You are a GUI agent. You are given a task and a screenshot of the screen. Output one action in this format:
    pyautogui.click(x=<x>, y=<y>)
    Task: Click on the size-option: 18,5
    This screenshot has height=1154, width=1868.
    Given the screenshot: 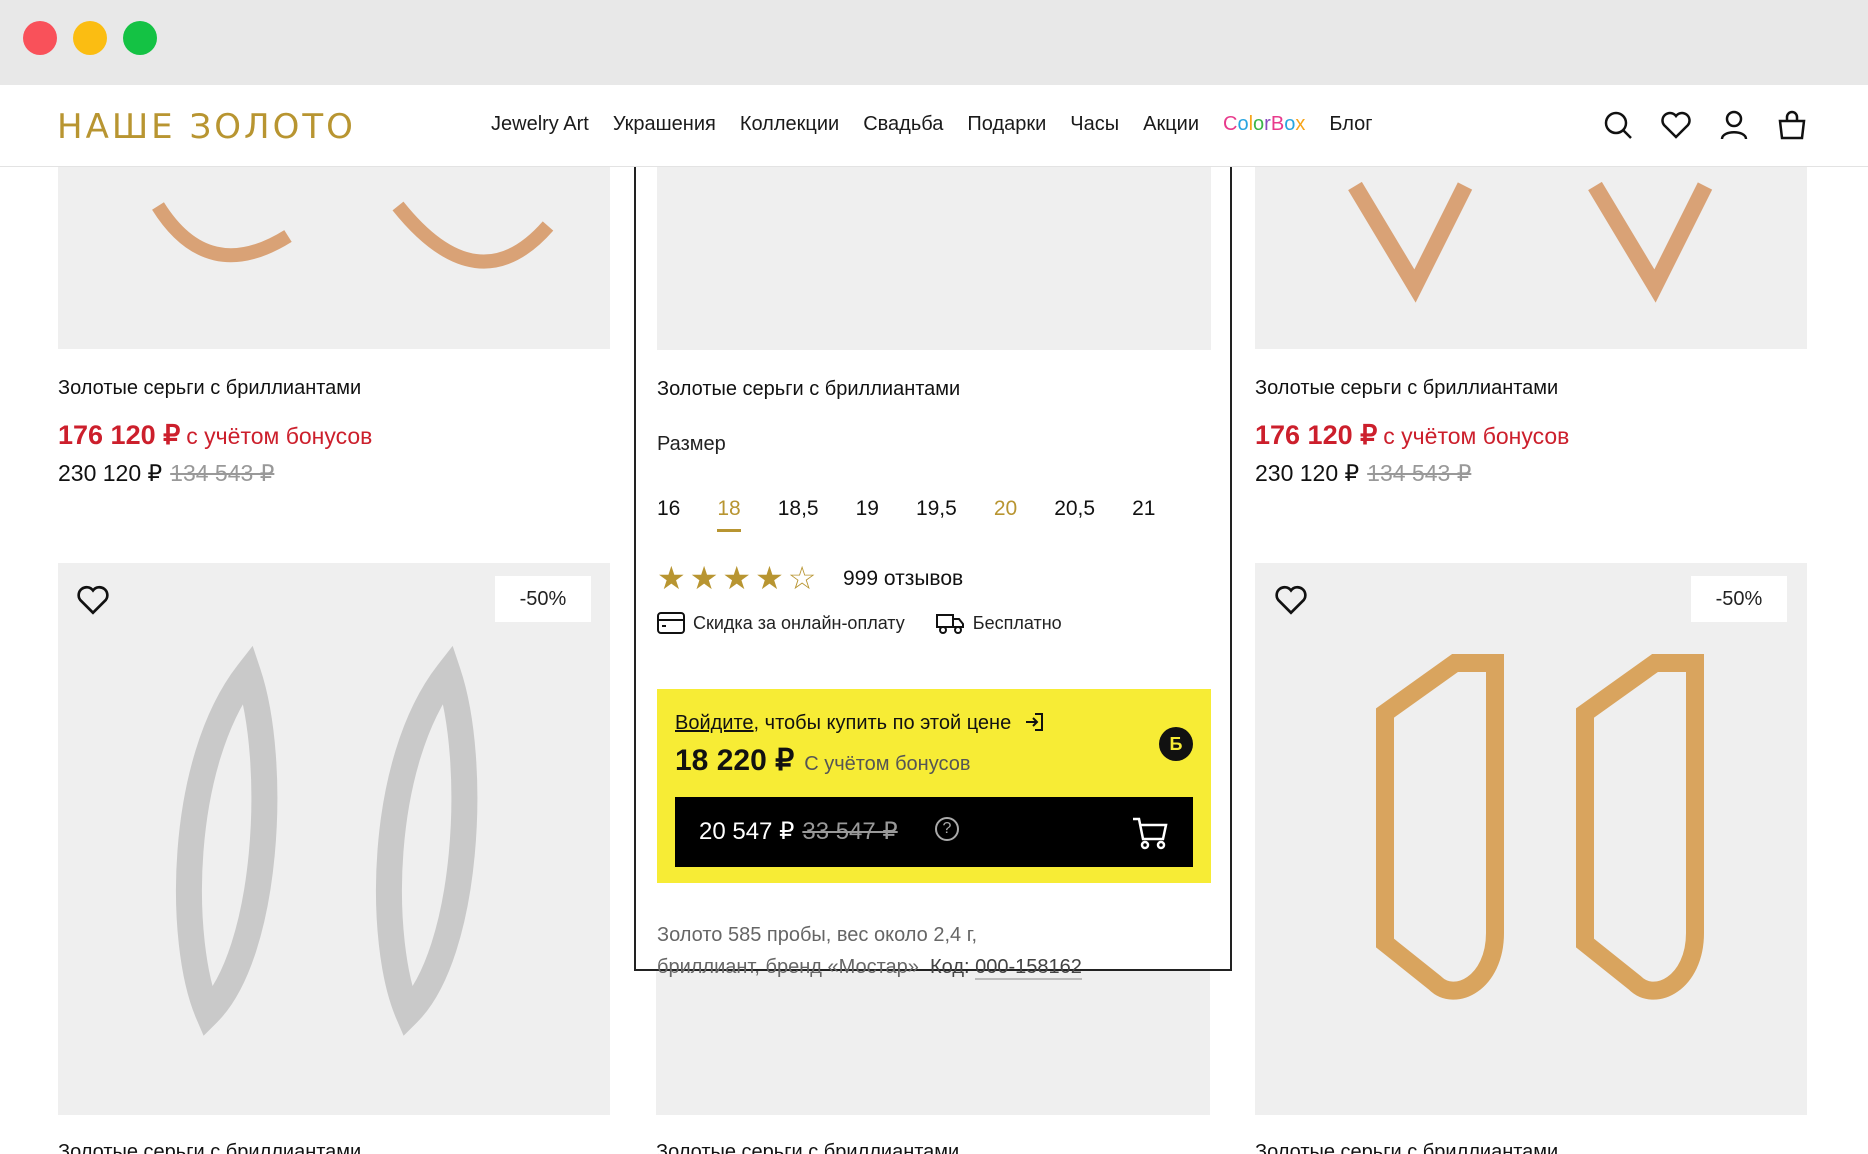 What is the action you would take?
    pyautogui.click(x=798, y=514)
    